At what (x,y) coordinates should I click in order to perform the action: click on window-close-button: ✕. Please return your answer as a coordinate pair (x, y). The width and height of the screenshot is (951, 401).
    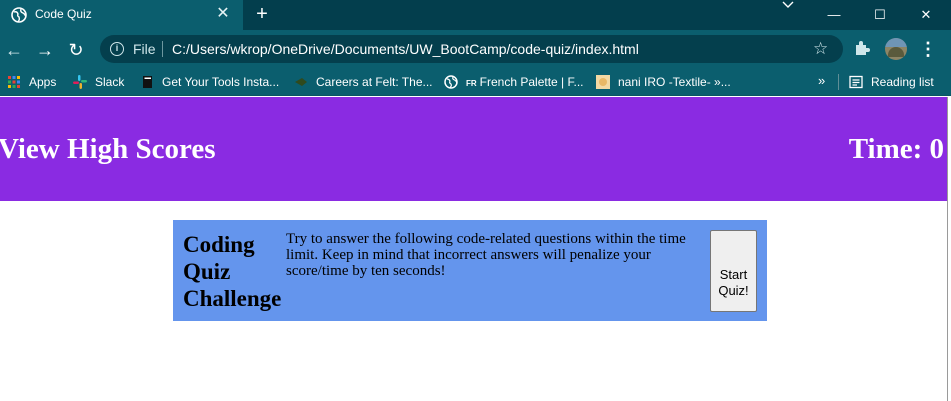
    Looking at the image, I should click on (926, 15).